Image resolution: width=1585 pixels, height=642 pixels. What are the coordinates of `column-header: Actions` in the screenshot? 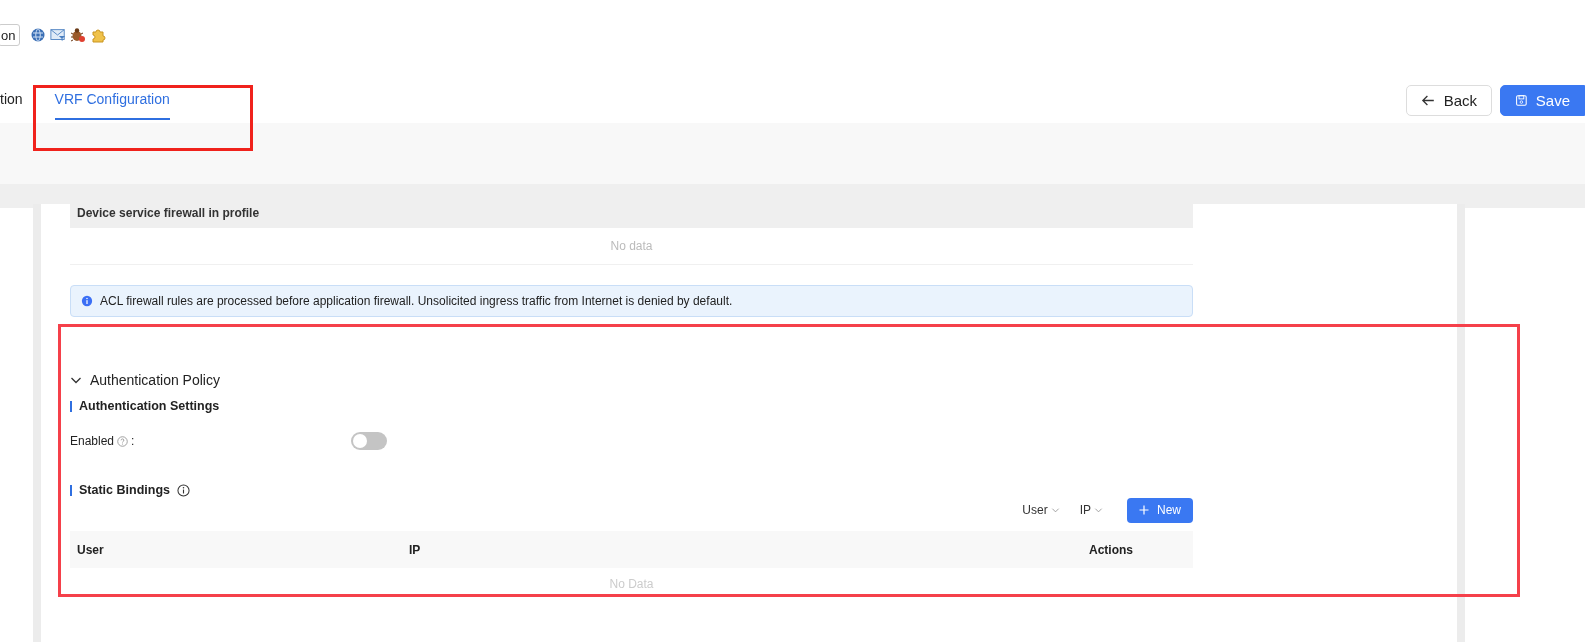 It's located at (1111, 549).